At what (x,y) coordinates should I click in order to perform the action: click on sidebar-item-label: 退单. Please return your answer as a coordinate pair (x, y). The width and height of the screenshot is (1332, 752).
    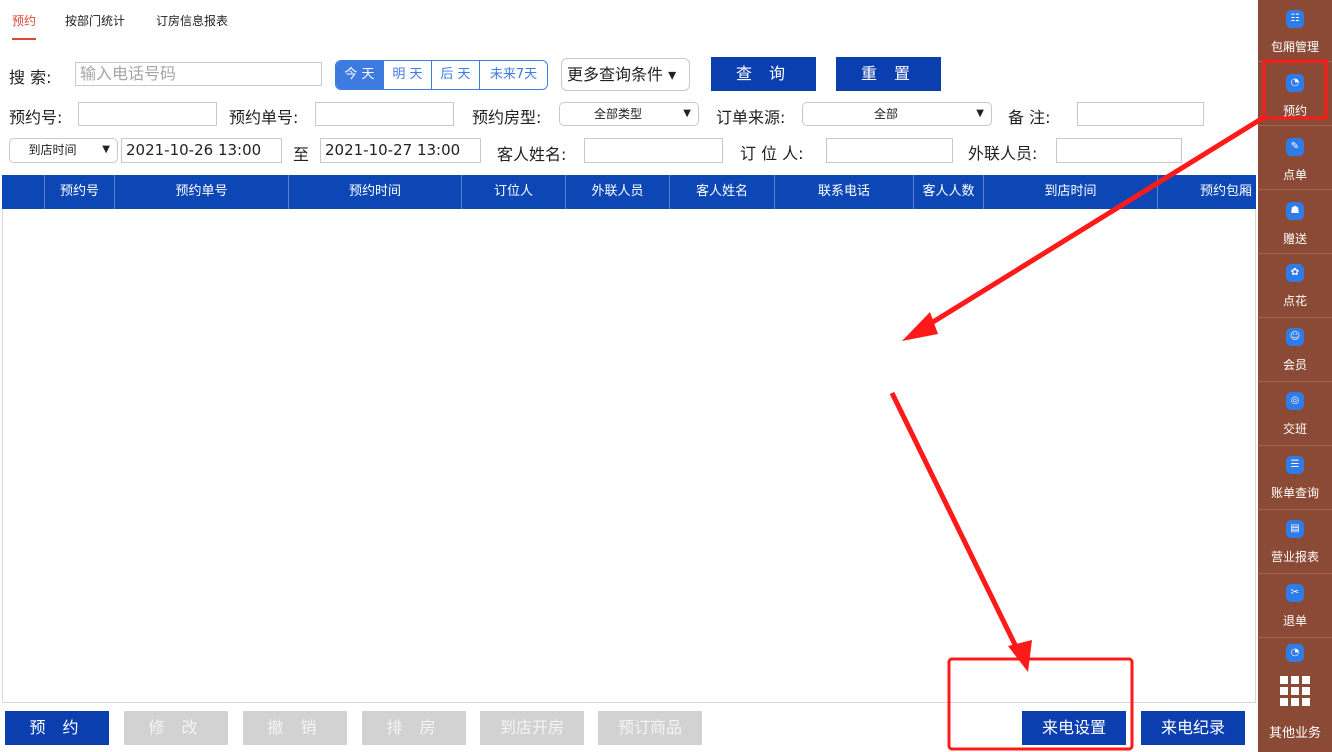
    Looking at the image, I should click on (1294, 621).